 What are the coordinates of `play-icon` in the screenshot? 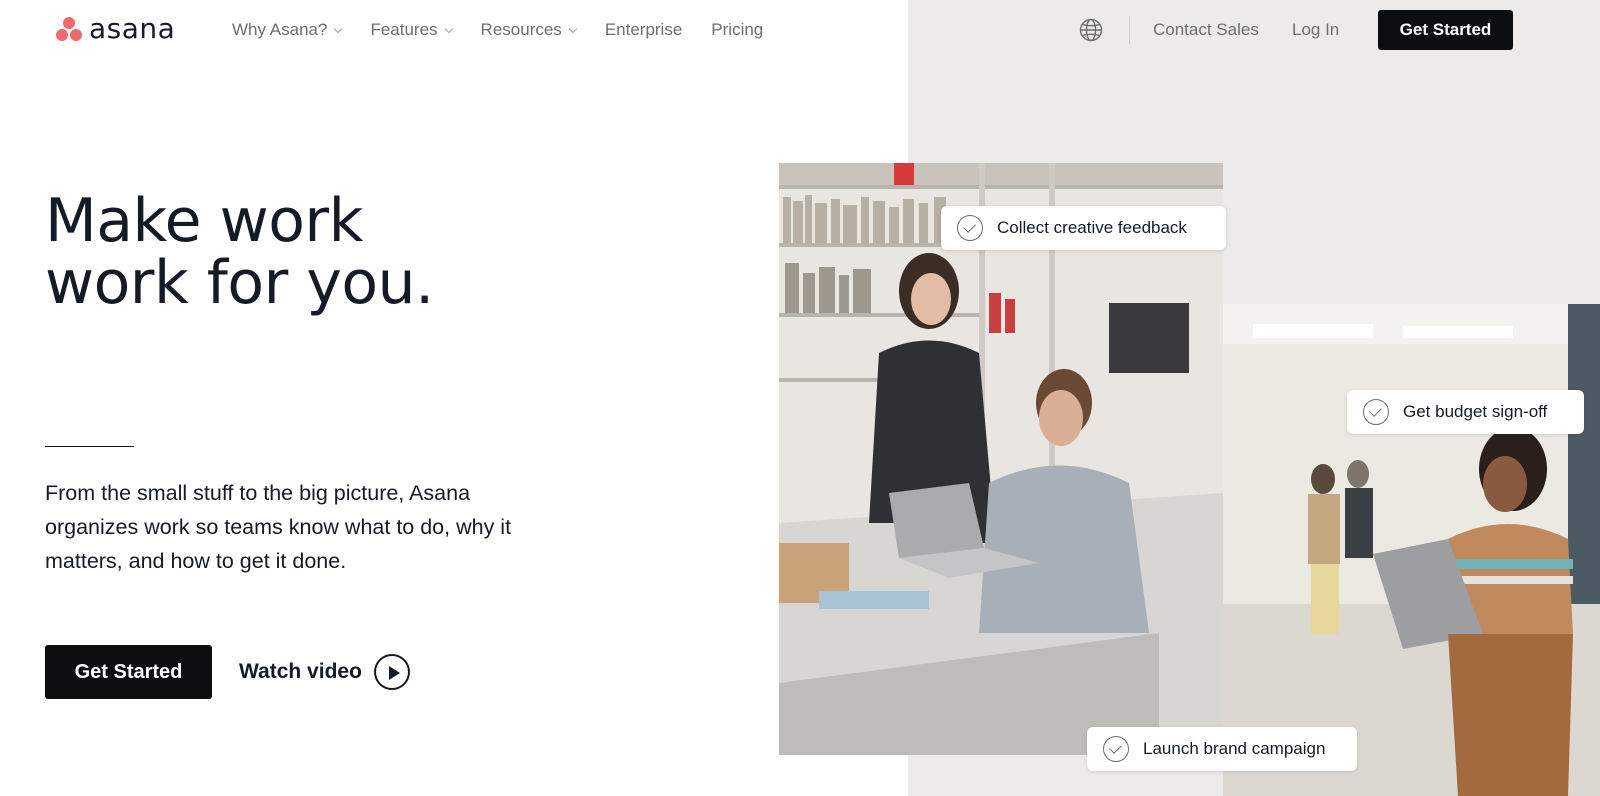 It's located at (391, 672).